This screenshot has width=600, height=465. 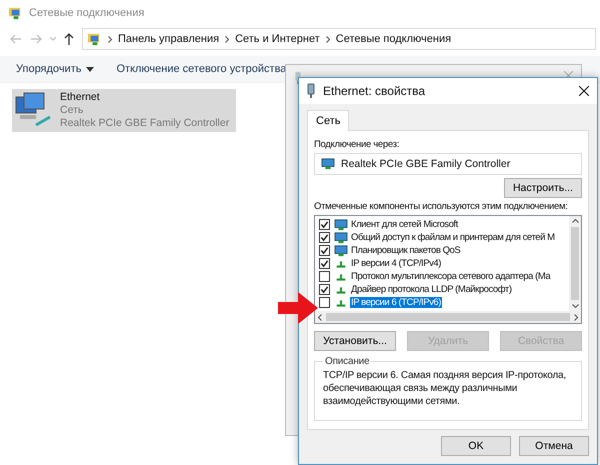 What do you see at coordinates (406, 250) in the screenshot?
I see `component-item: Планировщик пакетов QoS` at bounding box center [406, 250].